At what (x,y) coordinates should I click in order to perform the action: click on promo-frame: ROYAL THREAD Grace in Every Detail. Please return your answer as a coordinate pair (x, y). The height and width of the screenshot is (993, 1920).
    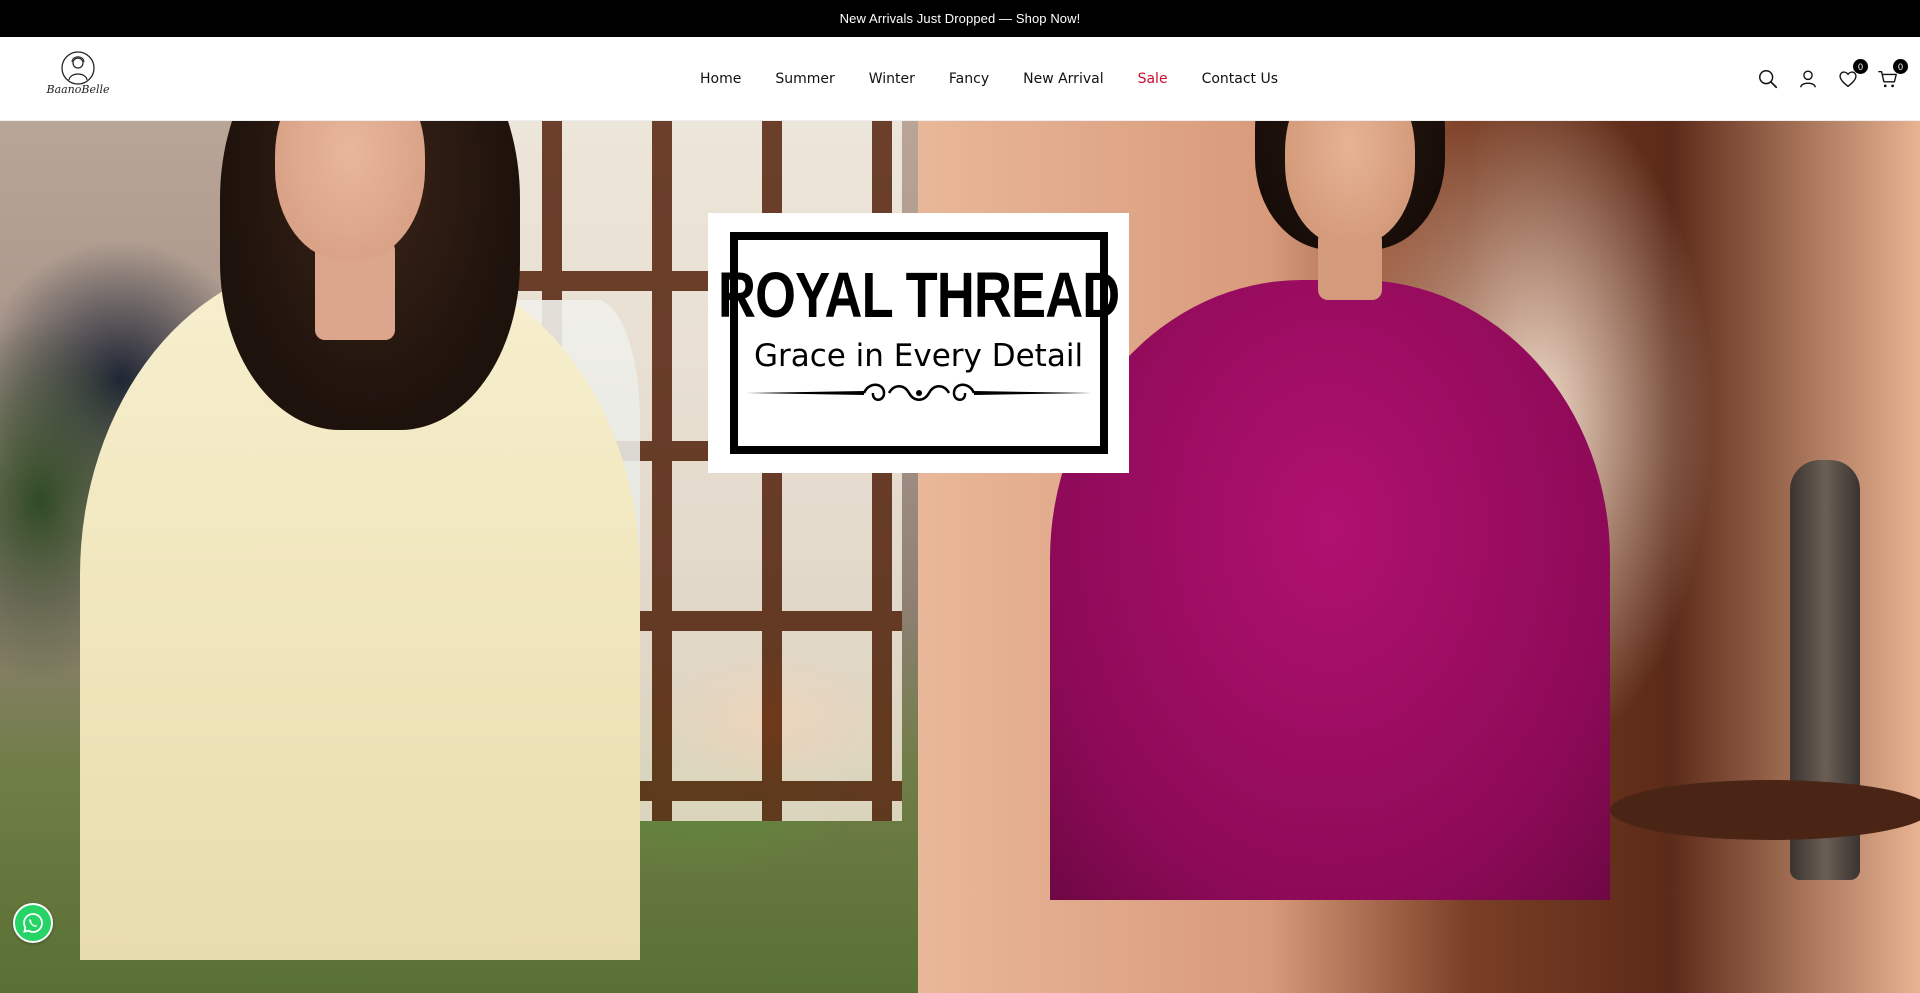
    Looking at the image, I should click on (919, 343).